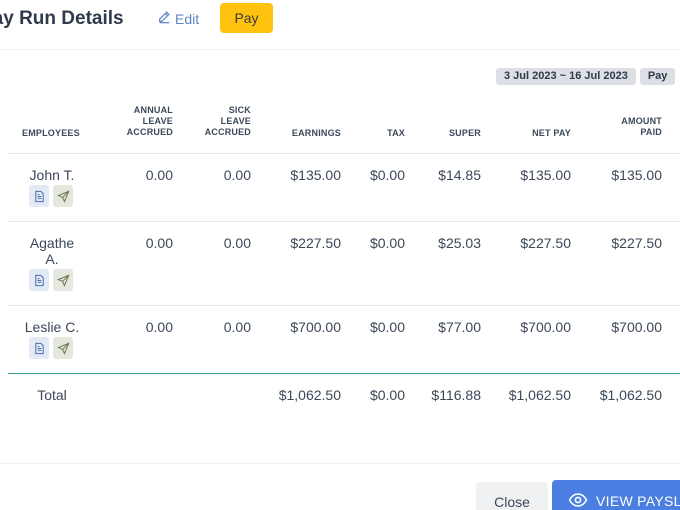 This screenshot has width=680, height=510. Describe the element at coordinates (539, 395) in the screenshot. I see `total-net-pay: $1,062.50` at that location.